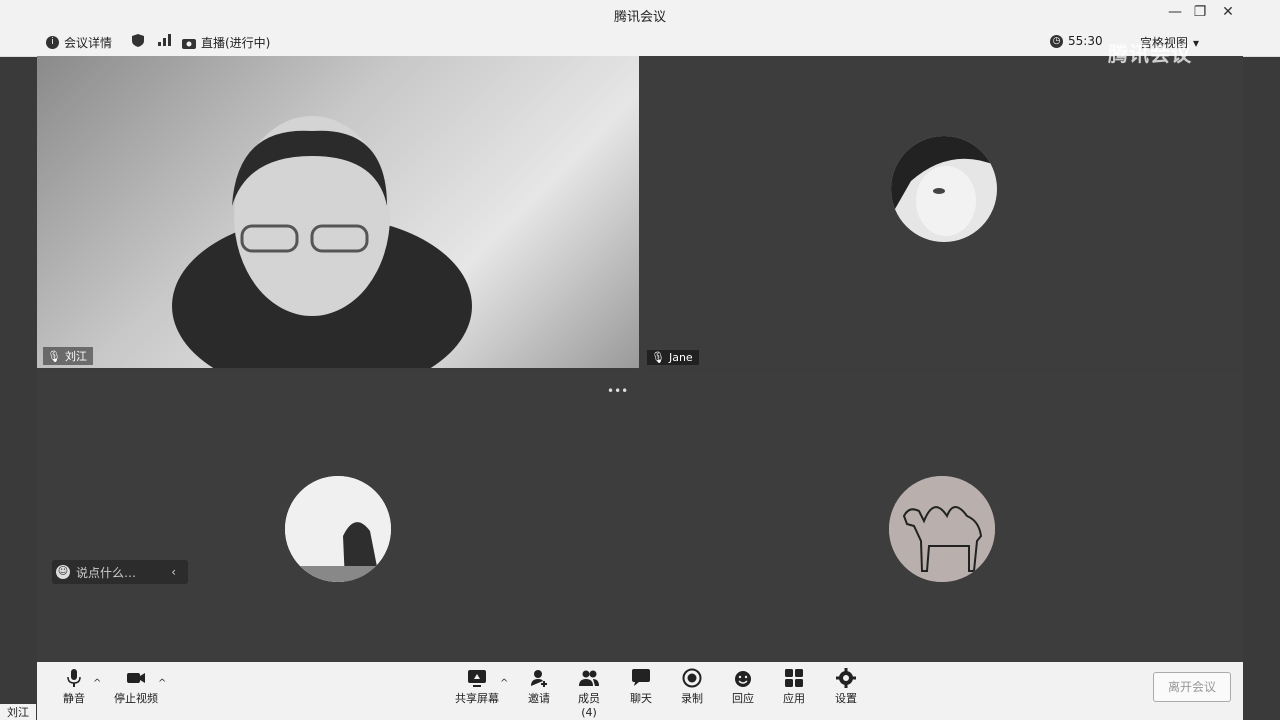  I want to click on signal-icon, so click(164, 40).